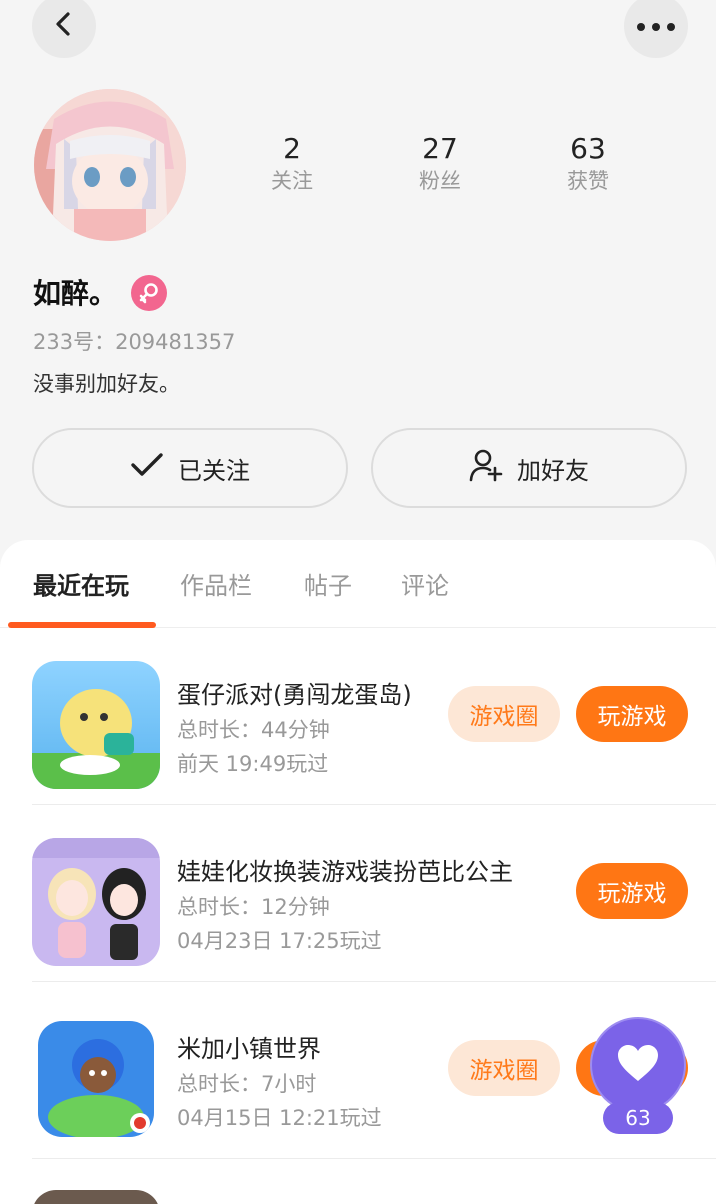 The image size is (716, 1204). Describe the element at coordinates (292, 181) in the screenshot. I see `stat-following-label: 关注` at that location.